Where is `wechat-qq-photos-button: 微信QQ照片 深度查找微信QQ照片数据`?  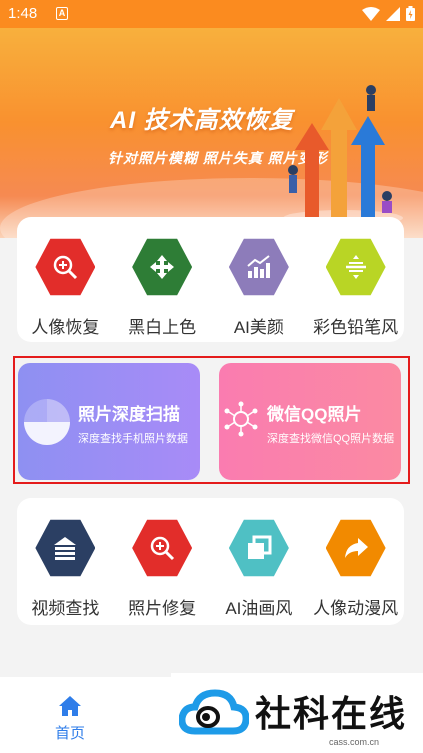
wechat-qq-photos-button: 微信QQ照片 深度查找微信QQ照片数据 is located at coordinates (310, 421).